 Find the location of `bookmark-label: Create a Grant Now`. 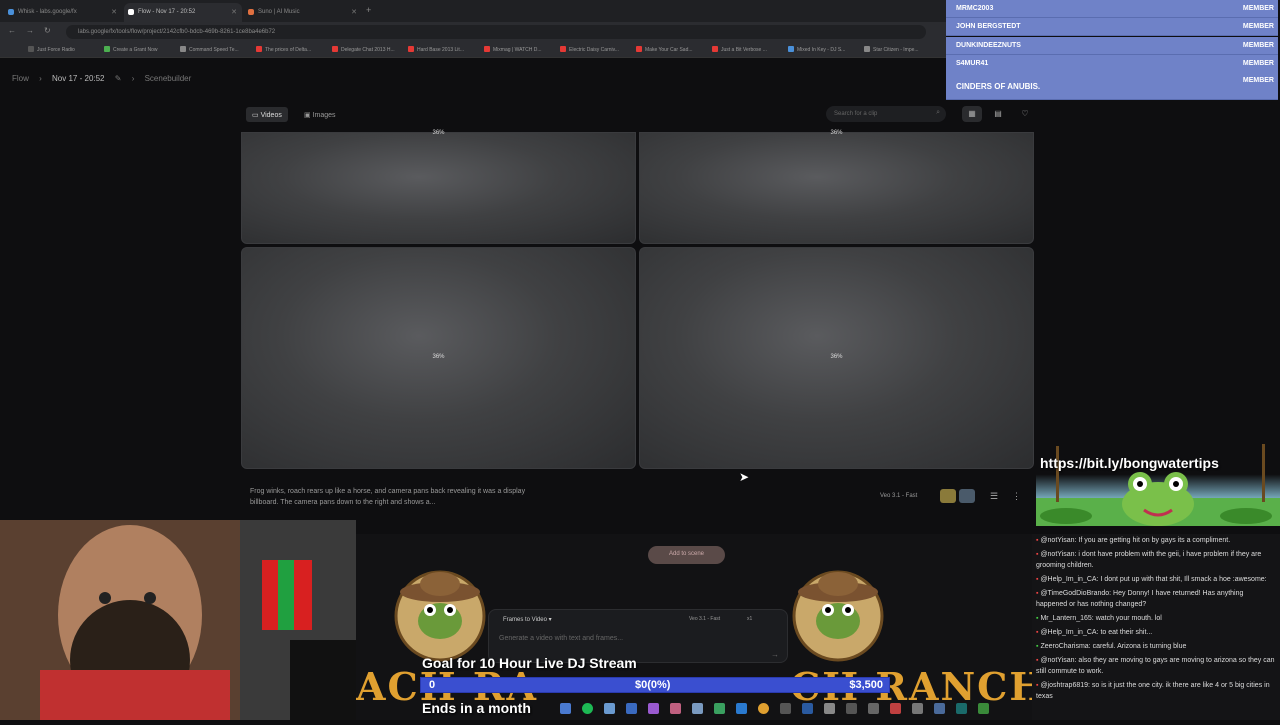

bookmark-label: Create a Grant Now is located at coordinates (135, 50).